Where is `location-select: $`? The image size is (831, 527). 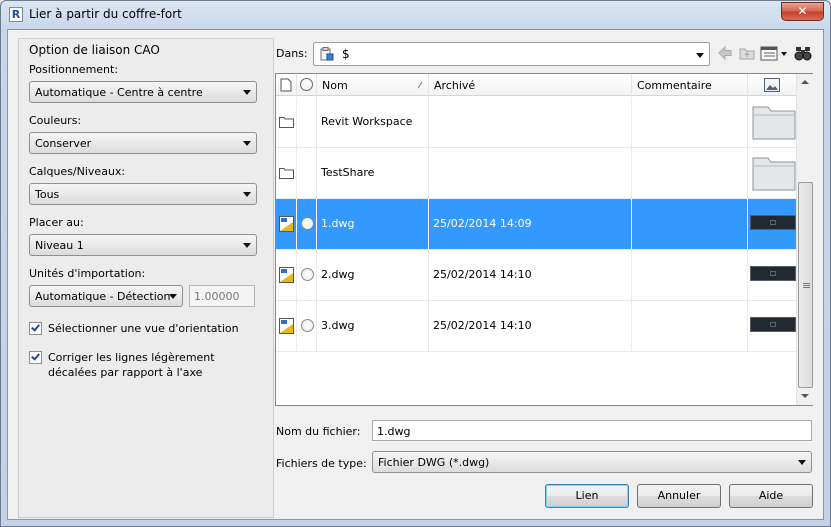
location-select: $ is located at coordinates (511, 54).